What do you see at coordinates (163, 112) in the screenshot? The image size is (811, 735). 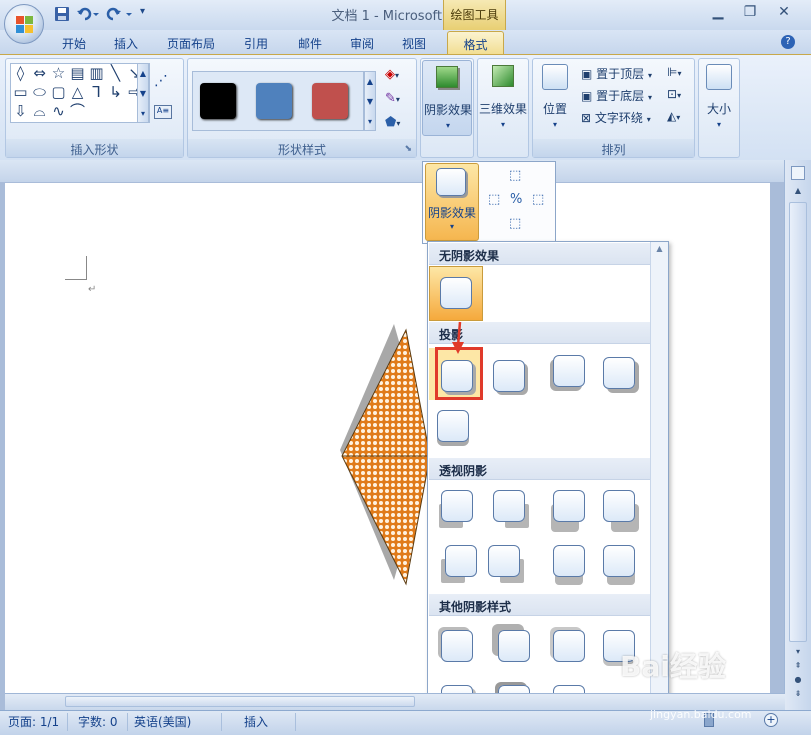 I see `draw-textbox-icon: A≡` at bounding box center [163, 112].